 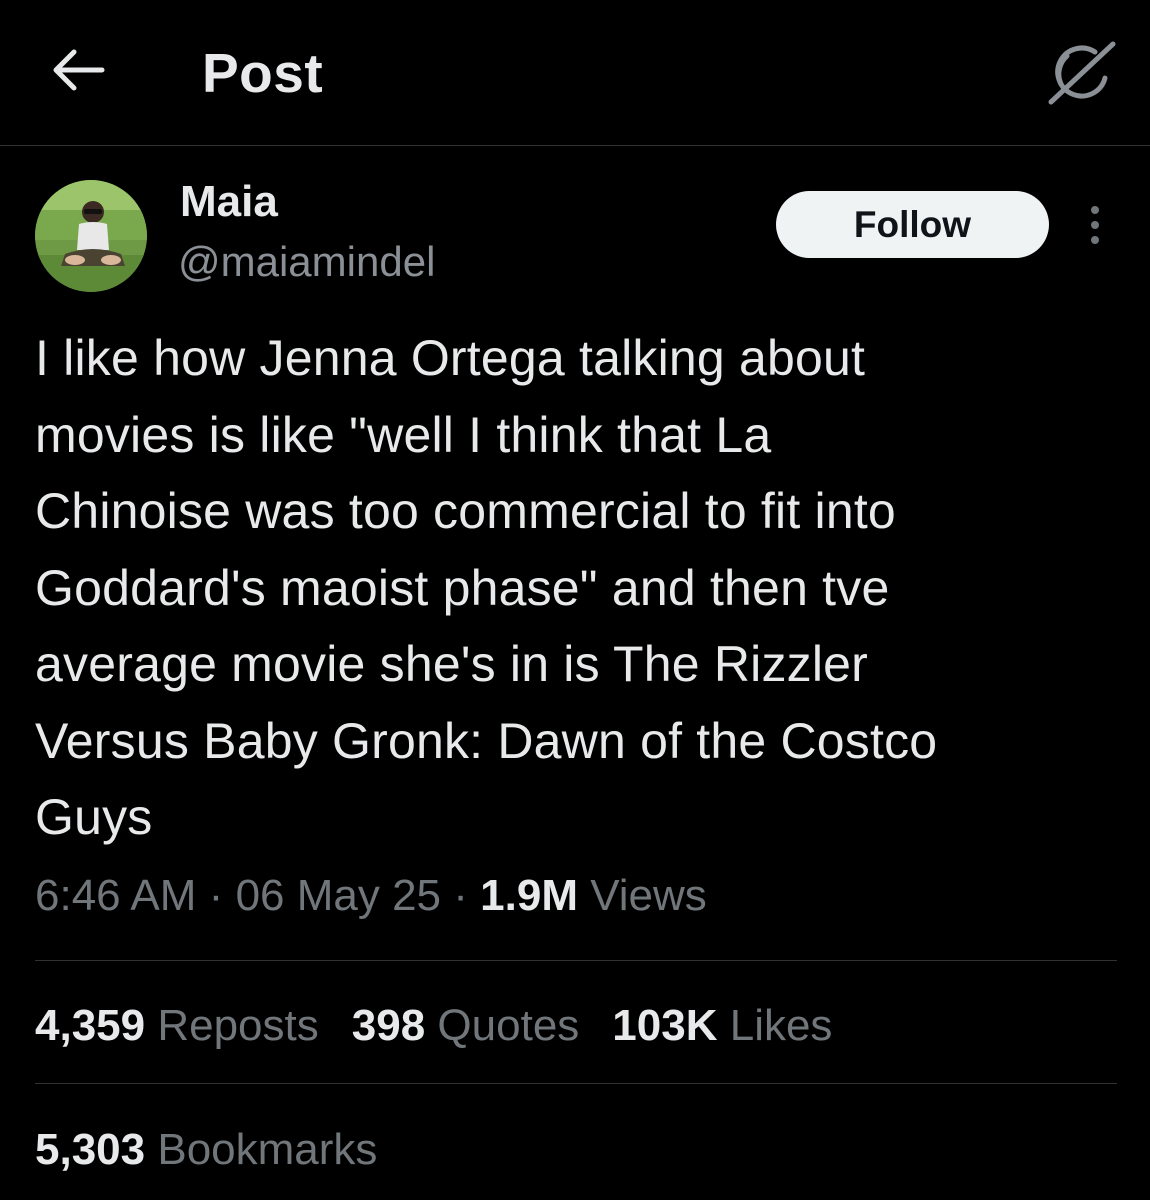 I want to click on tweet-text-line: Guys, so click(x=94, y=817).